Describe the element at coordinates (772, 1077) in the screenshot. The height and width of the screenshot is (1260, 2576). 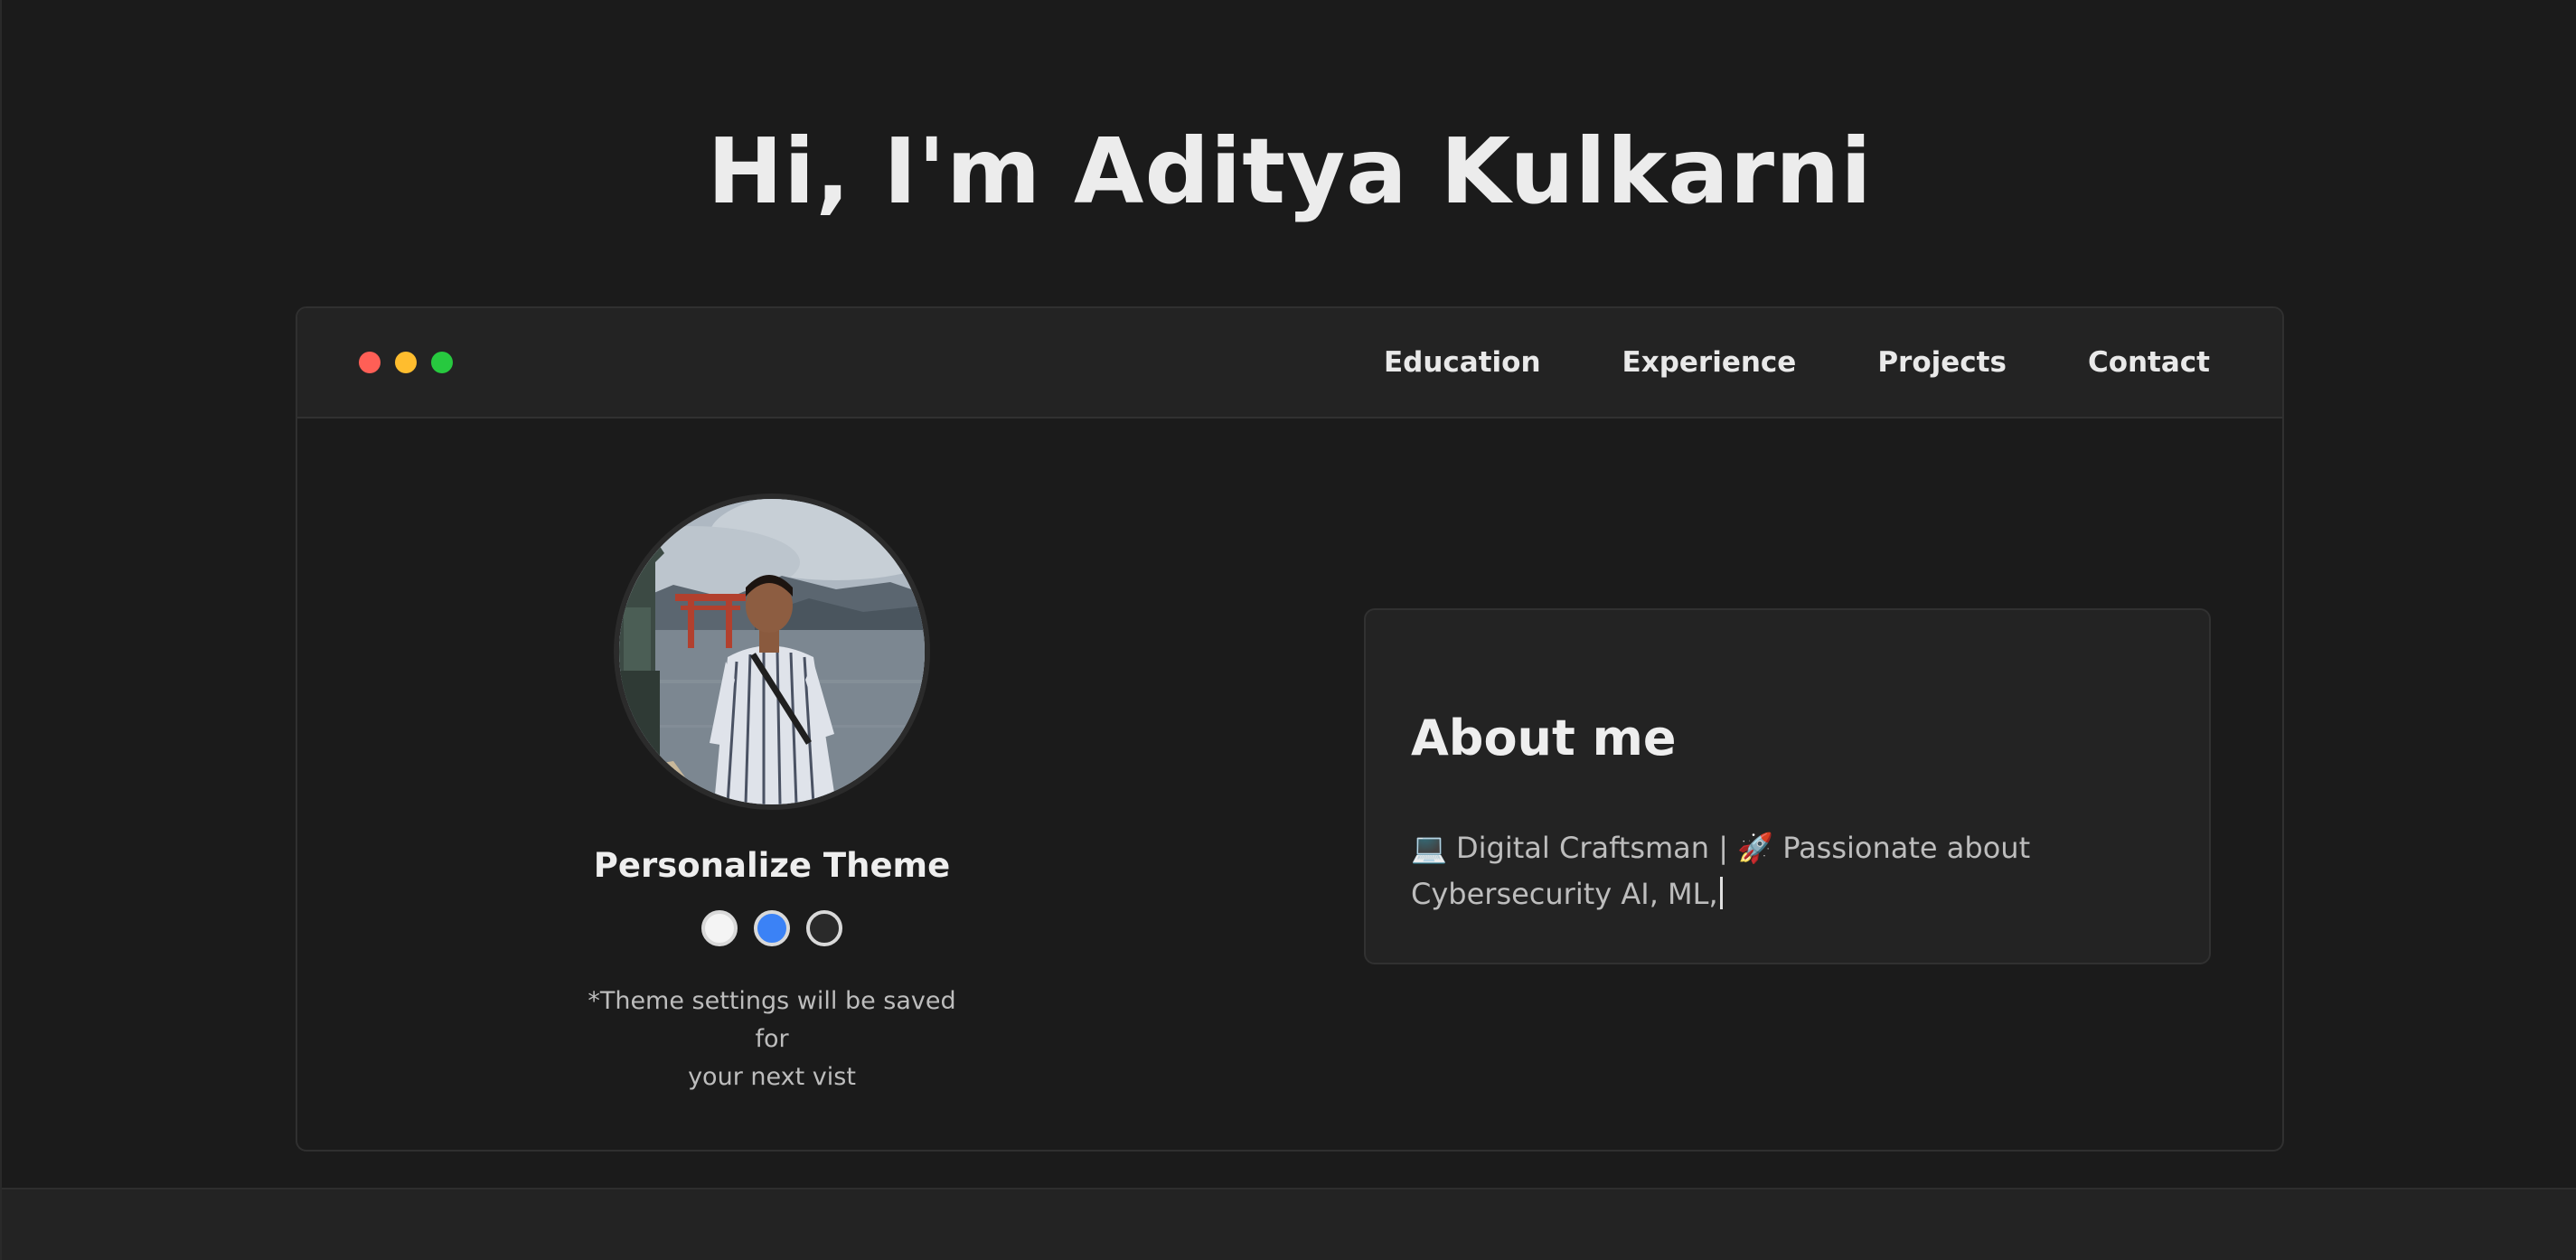
I see `theme-note-line2: your next vist` at that location.